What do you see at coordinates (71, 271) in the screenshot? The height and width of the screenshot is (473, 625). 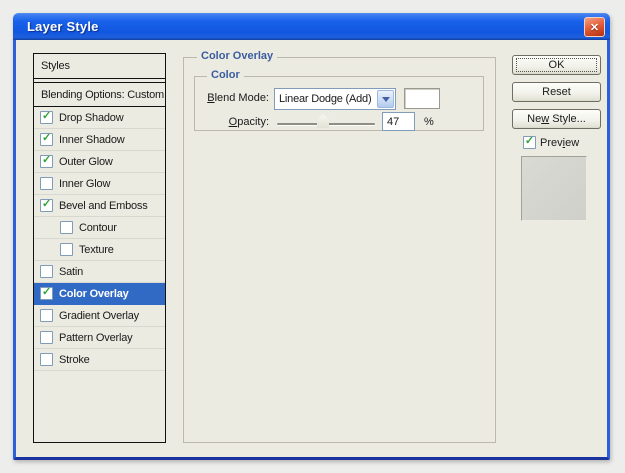 I see `sidebar-item-label: Satin` at bounding box center [71, 271].